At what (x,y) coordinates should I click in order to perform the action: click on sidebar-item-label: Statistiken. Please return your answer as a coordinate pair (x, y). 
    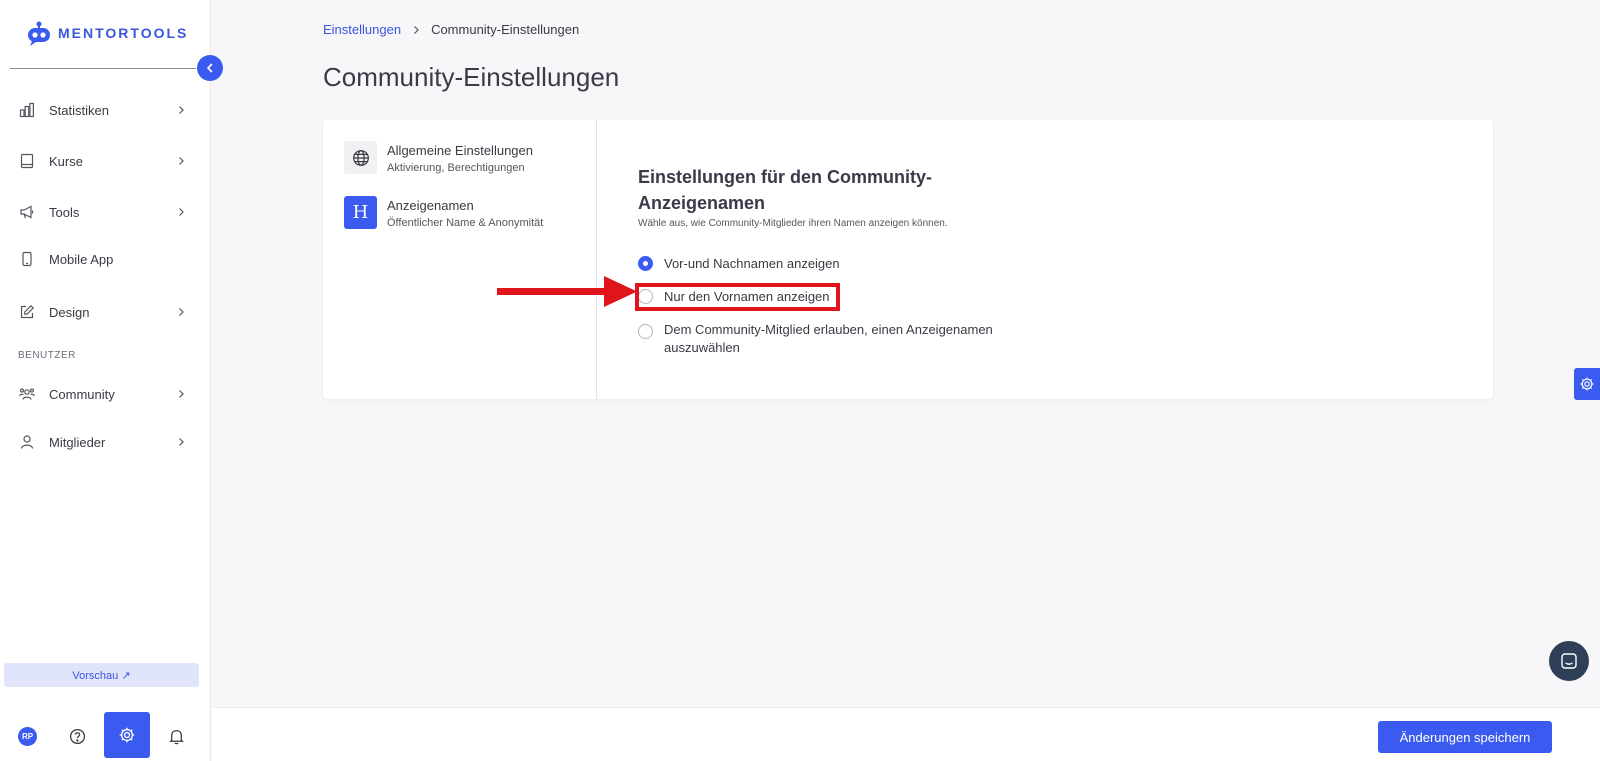
    Looking at the image, I should click on (79, 110).